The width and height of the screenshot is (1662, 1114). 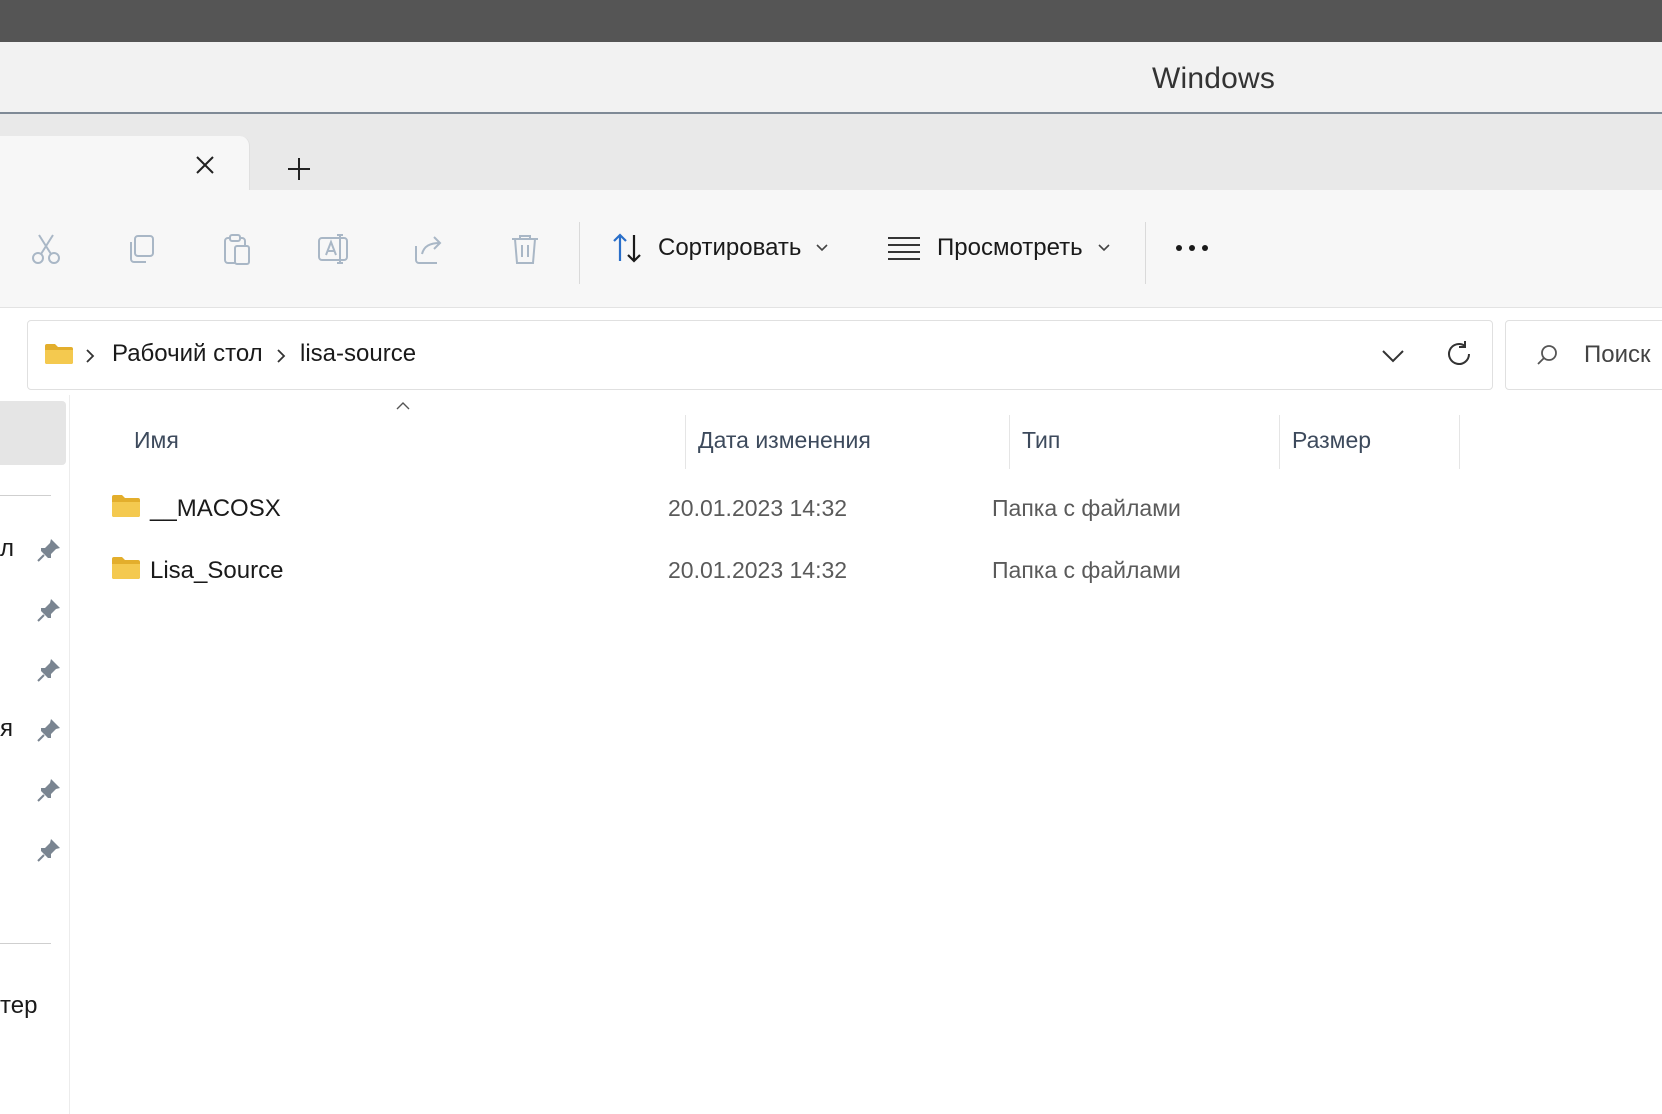 What do you see at coordinates (1041, 440) in the screenshot?
I see `column-header-type-label: Тип` at bounding box center [1041, 440].